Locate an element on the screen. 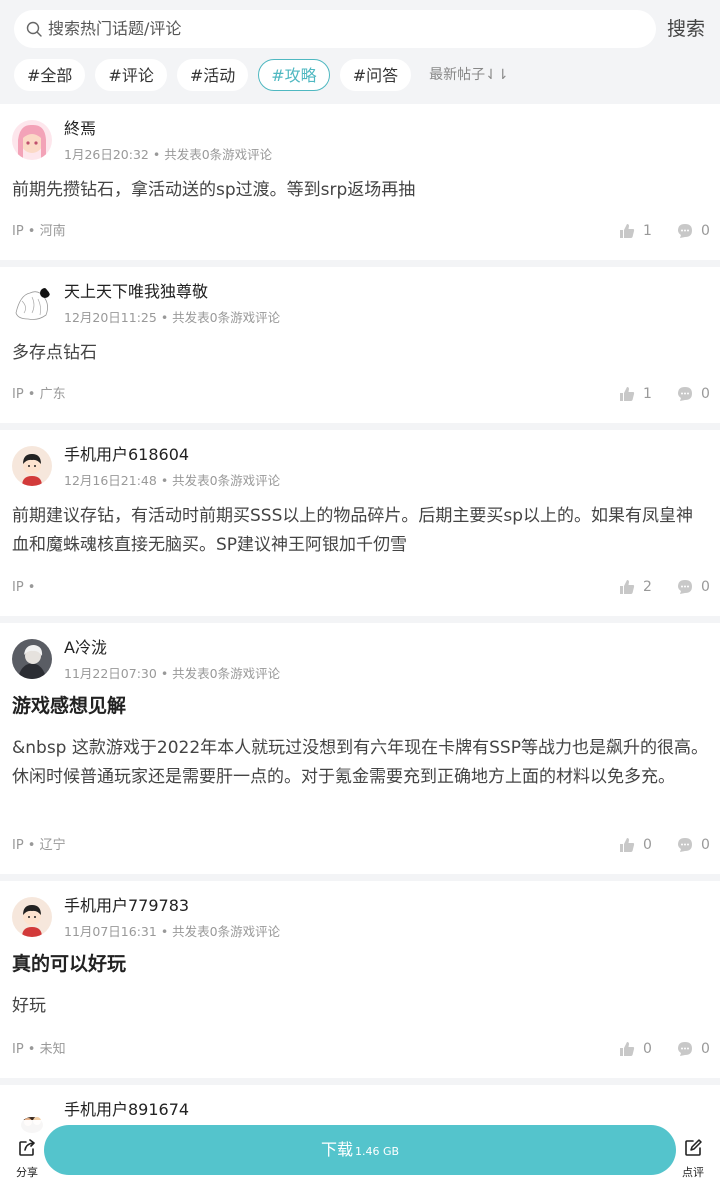 This screenshot has width=720, height=1183. post-date: 11月07日16:31 is located at coordinates (110, 931).